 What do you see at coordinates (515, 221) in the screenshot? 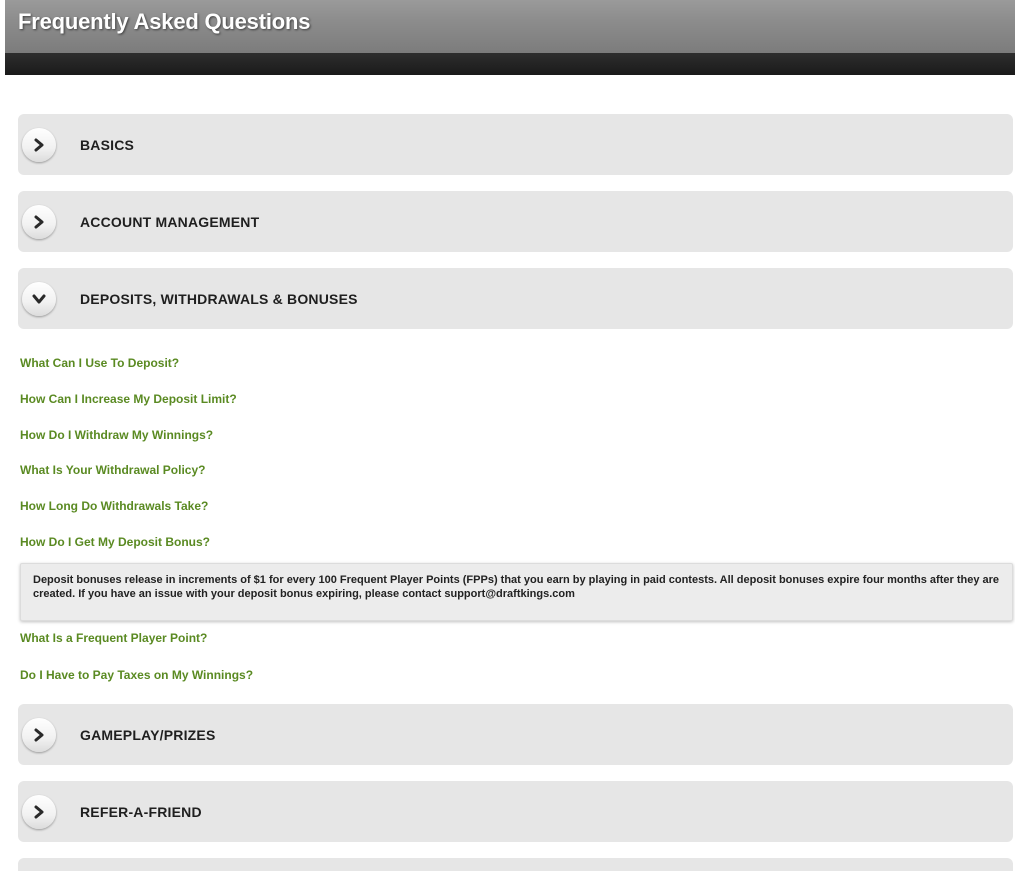
I see `faq-section-account-management: ACCOUNT MANAGEMENT` at bounding box center [515, 221].